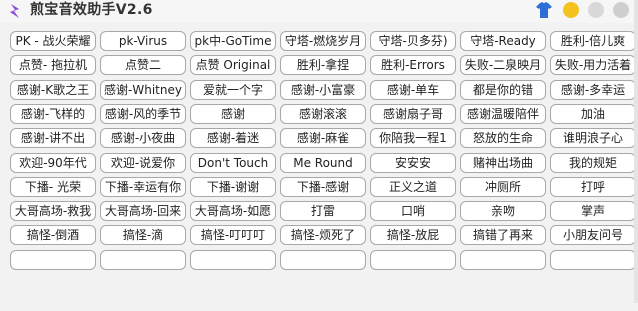 The height and width of the screenshot is (311, 638). Describe the element at coordinates (571, 10) in the screenshot. I see `minimize-button` at that location.